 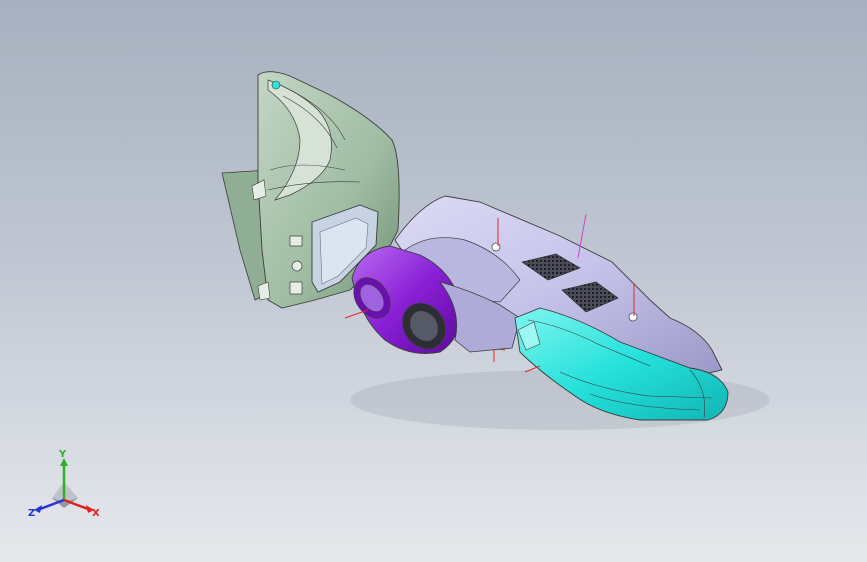 I want to click on indicator-light, so click(x=276, y=85).